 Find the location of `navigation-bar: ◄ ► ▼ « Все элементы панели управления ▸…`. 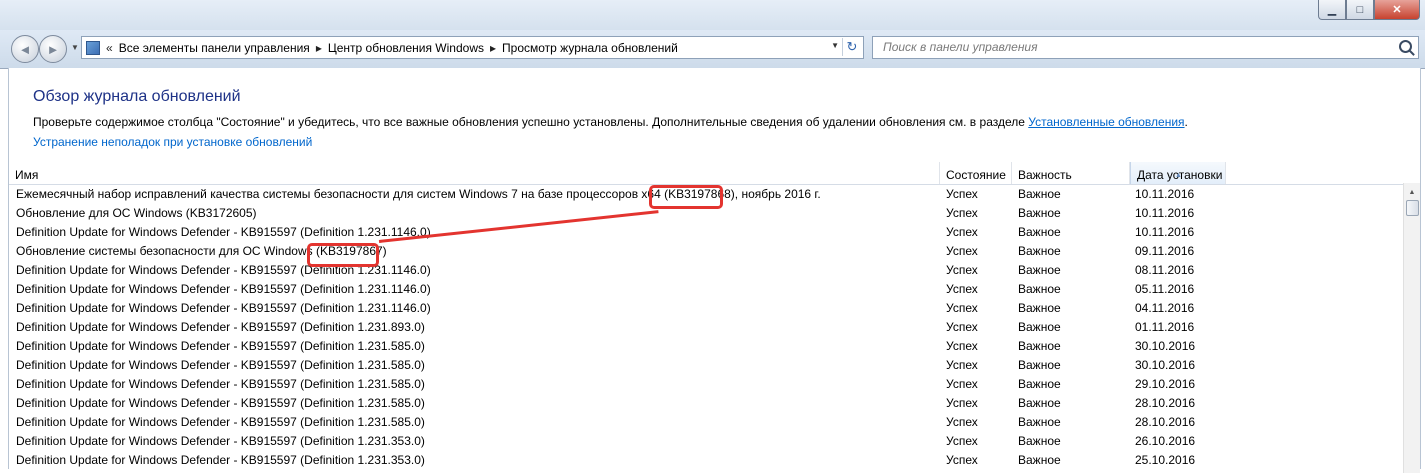

navigation-bar: ◄ ► ▼ « Все элементы панели управления ▸… is located at coordinates (712, 49).